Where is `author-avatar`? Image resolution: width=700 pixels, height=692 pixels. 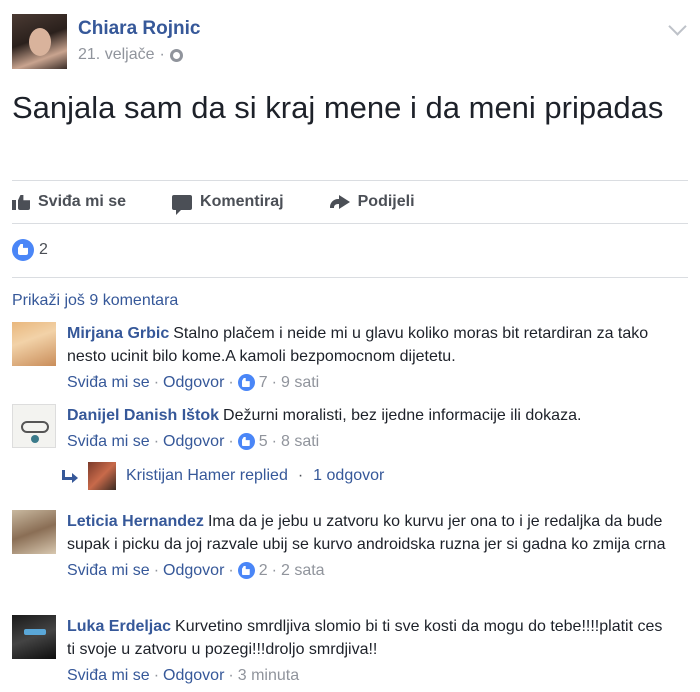
author-avatar is located at coordinates (39, 41).